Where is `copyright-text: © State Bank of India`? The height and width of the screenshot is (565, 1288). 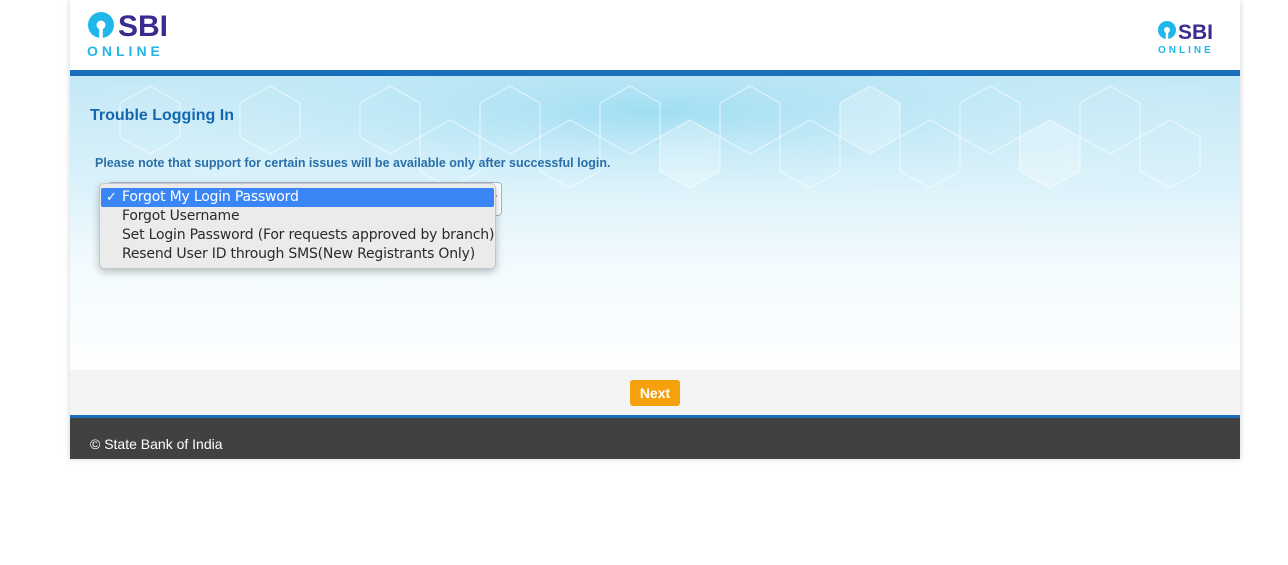
copyright-text: © State Bank of India is located at coordinates (156, 444).